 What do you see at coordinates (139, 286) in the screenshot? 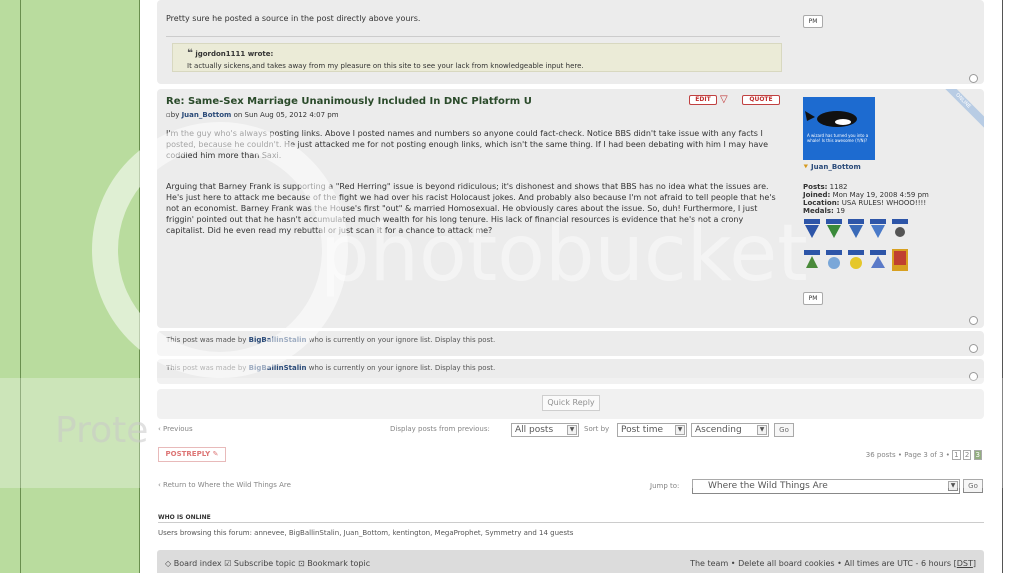
I see `sidebar-edge-line-inner` at bounding box center [139, 286].